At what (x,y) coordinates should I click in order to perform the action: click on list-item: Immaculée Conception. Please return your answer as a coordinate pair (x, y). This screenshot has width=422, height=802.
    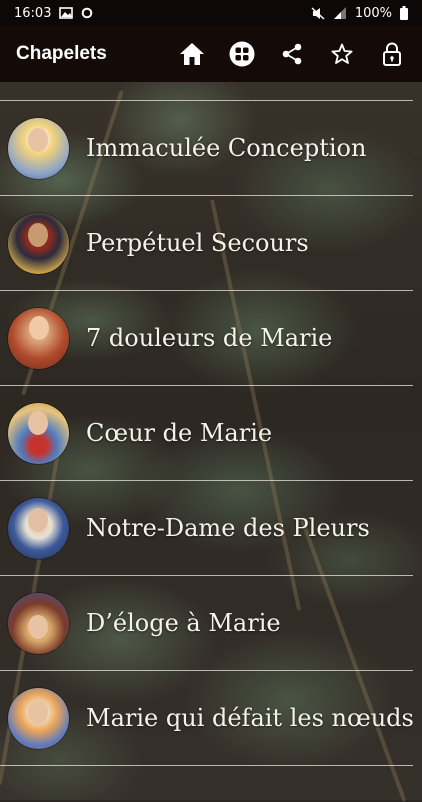
    Looking at the image, I should click on (206, 148).